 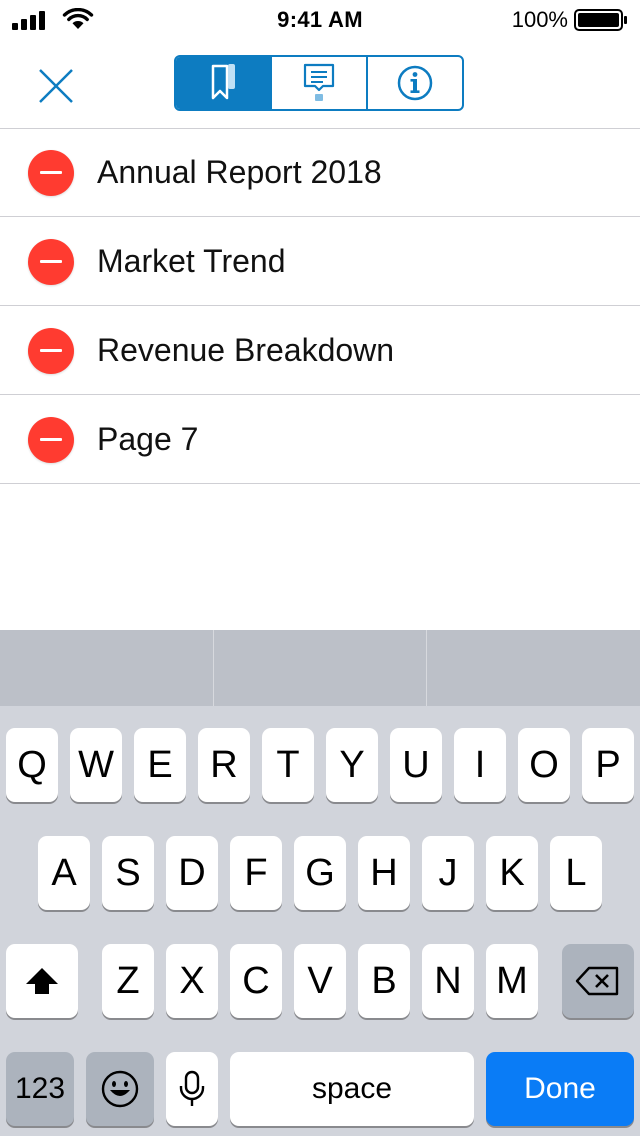 I want to click on close-button, so click(x=56, y=86).